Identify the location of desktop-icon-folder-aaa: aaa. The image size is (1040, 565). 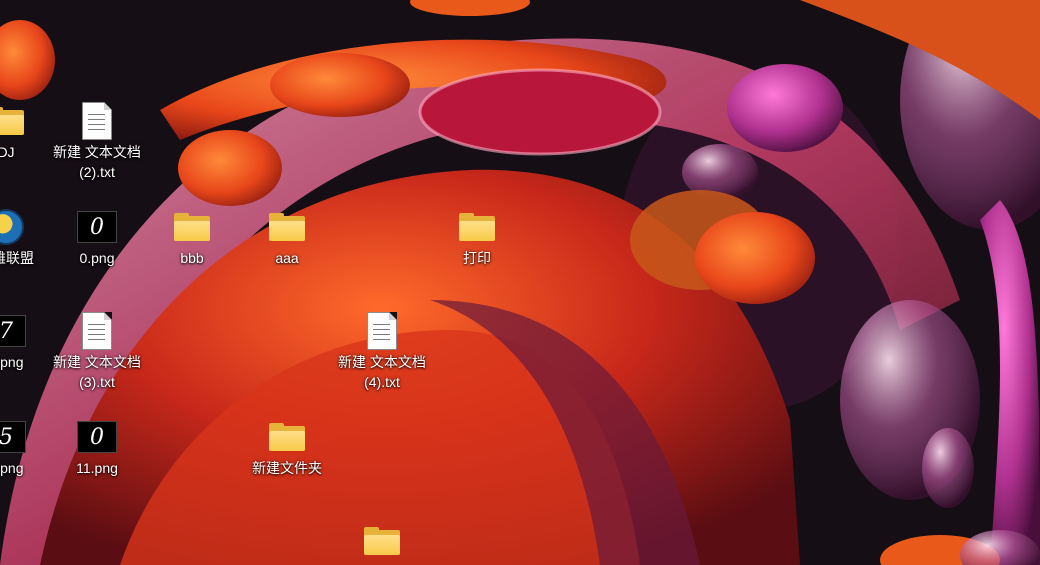
(287, 248).